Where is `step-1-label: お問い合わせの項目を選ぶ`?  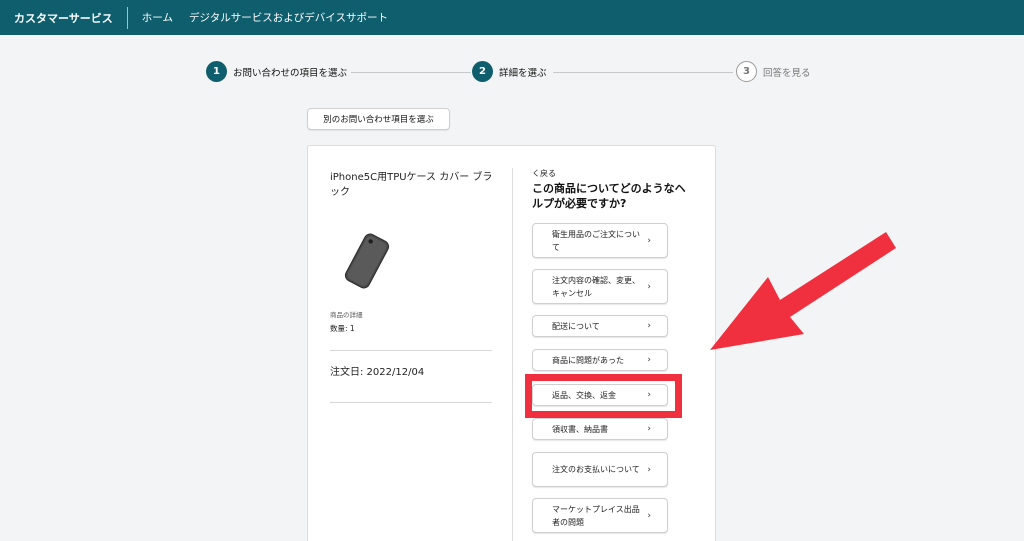
step-1-label: お問い合わせの項目を選ぶ is located at coordinates (290, 73).